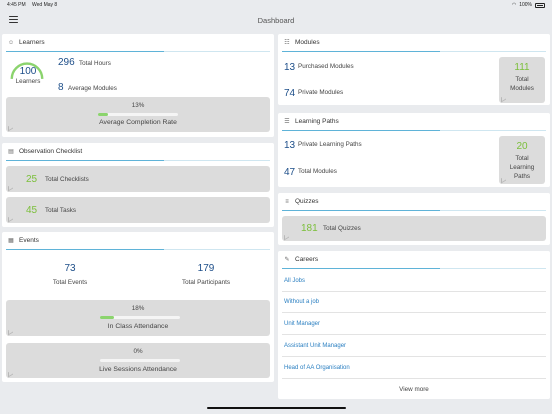 The height and width of the screenshot is (414, 552). What do you see at coordinates (138, 326) in the screenshot?
I see `in-class-attendance-label: In Class Attendance` at bounding box center [138, 326].